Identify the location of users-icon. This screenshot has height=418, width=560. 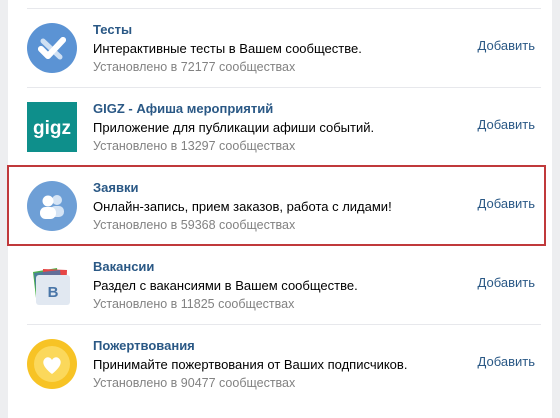
(52, 206).